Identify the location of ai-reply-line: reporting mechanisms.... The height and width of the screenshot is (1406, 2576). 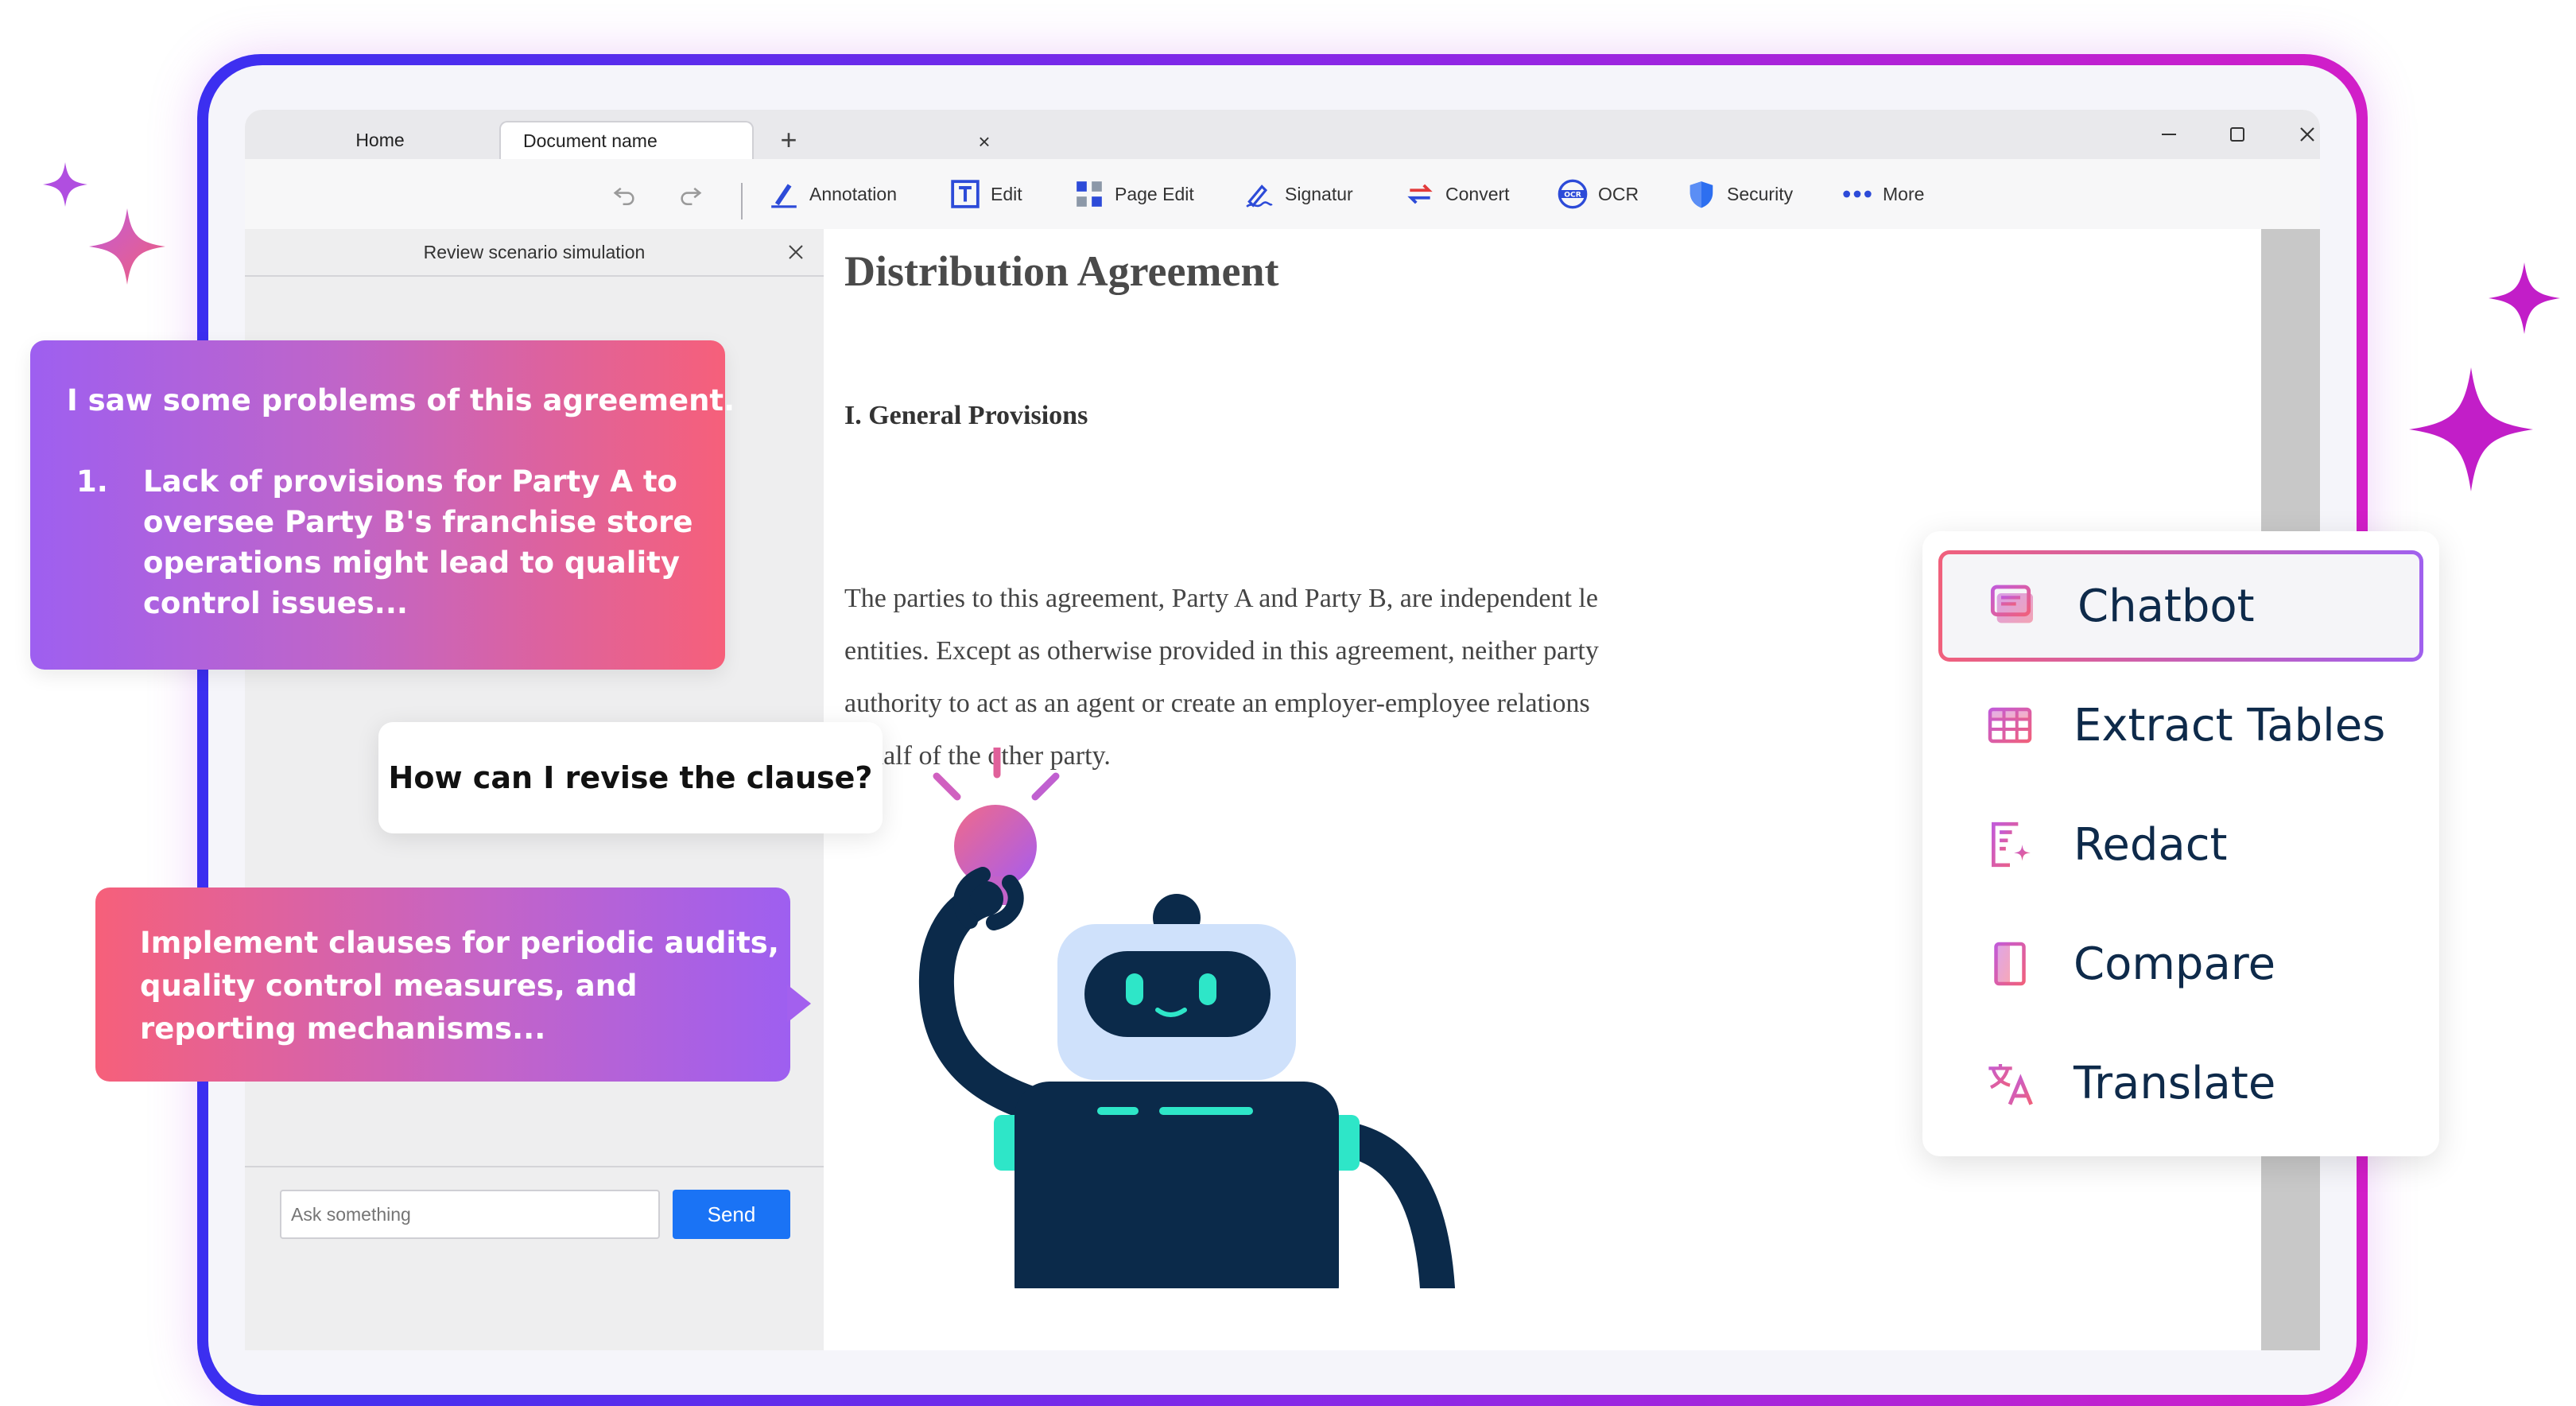
(343, 1029).